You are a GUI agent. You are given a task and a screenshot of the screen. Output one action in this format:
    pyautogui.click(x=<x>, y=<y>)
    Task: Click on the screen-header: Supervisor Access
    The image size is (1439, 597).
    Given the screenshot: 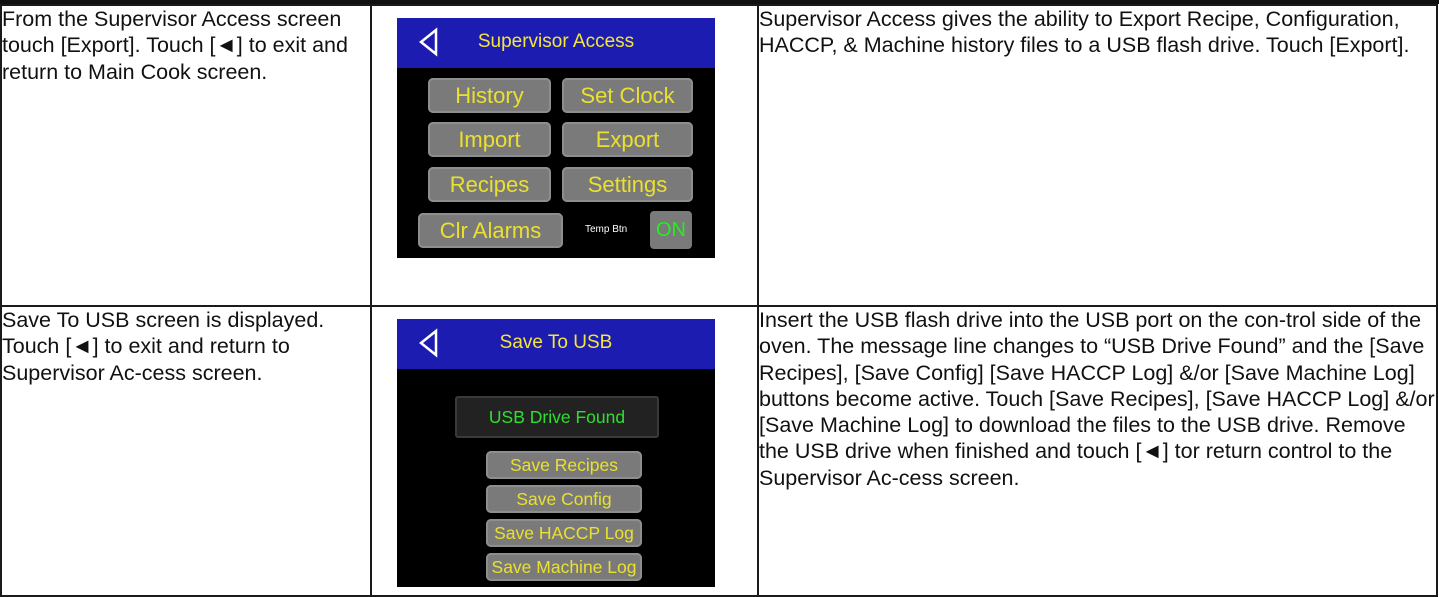 What is the action you would take?
    pyautogui.click(x=556, y=43)
    